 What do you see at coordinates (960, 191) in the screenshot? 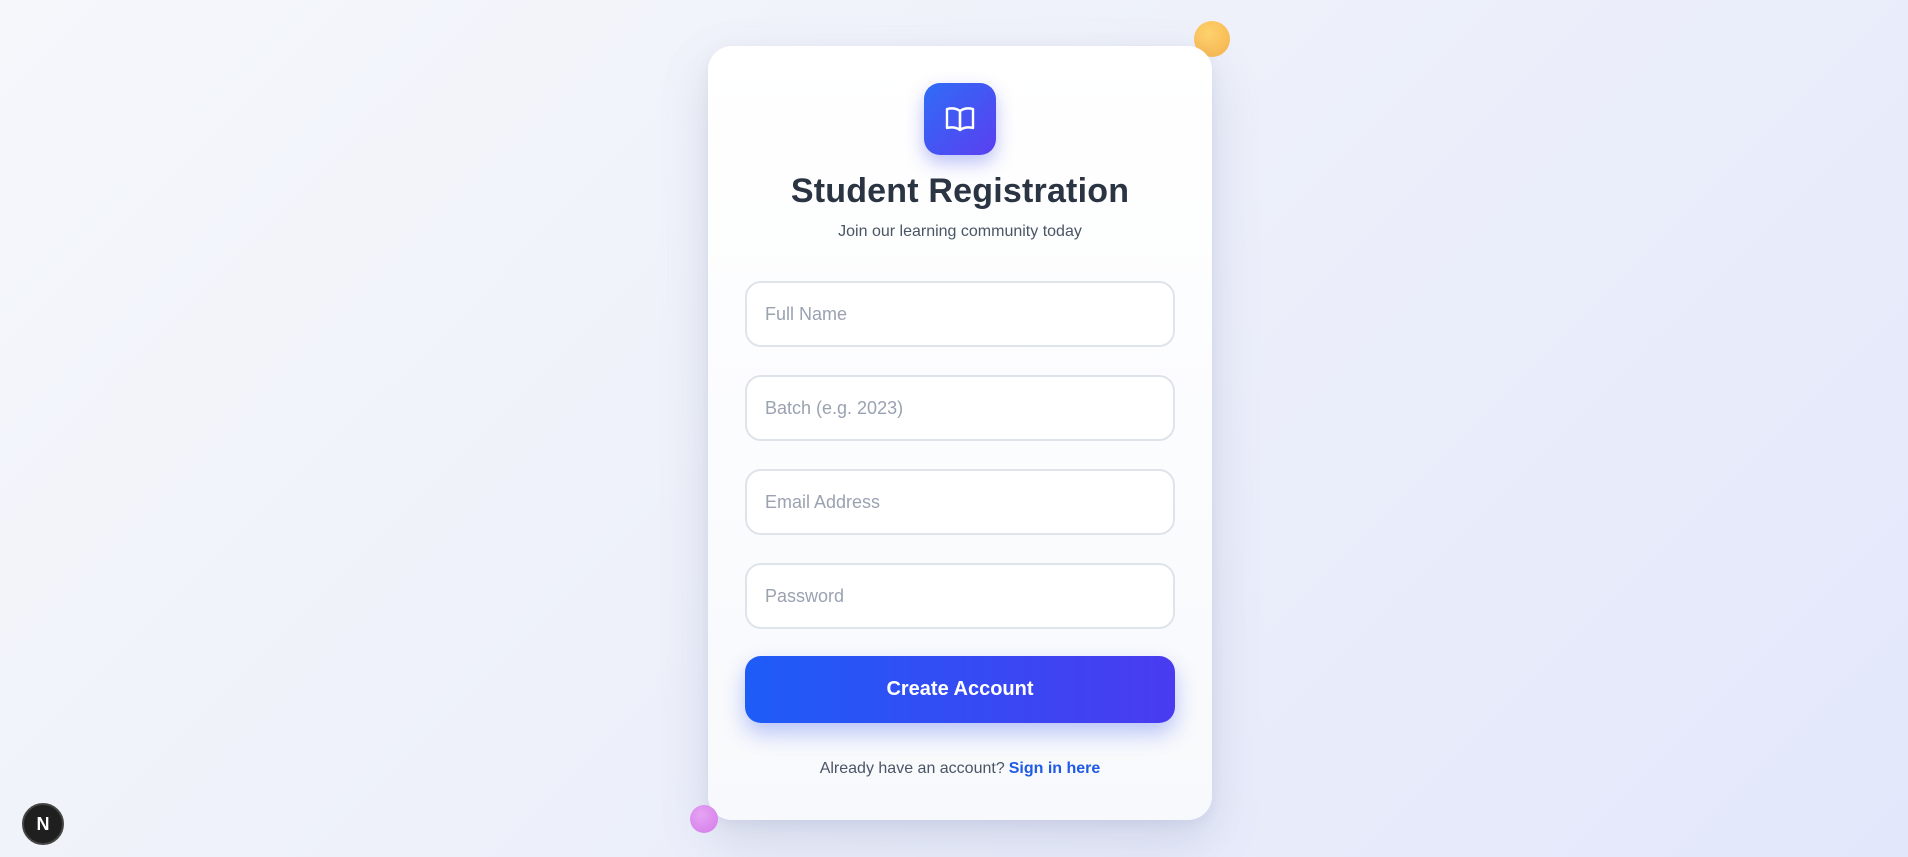
I see `page-title: Student Registration` at bounding box center [960, 191].